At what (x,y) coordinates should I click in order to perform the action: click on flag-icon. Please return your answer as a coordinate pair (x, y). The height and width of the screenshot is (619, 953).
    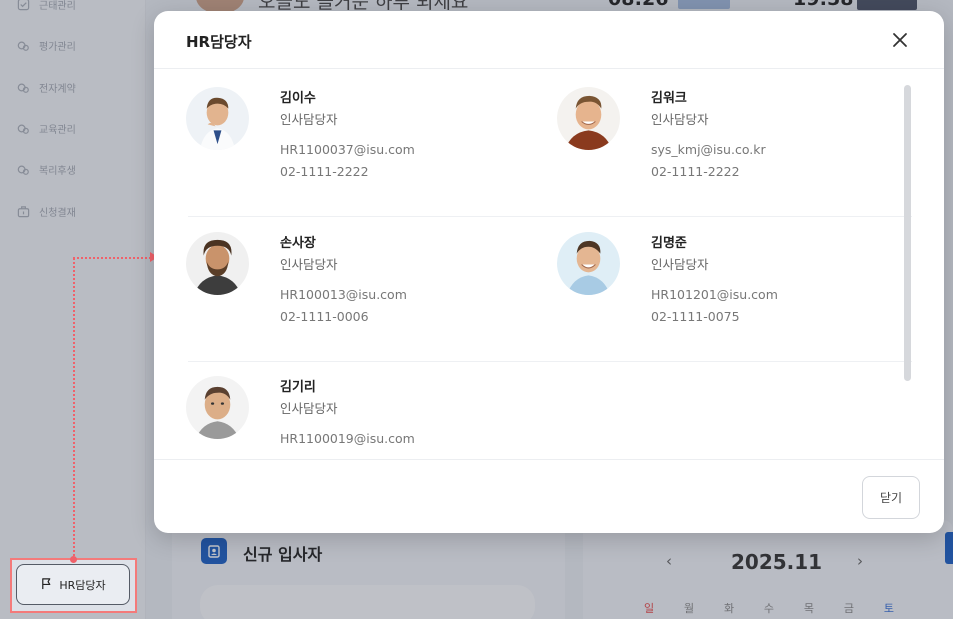
    Looking at the image, I should click on (46, 585).